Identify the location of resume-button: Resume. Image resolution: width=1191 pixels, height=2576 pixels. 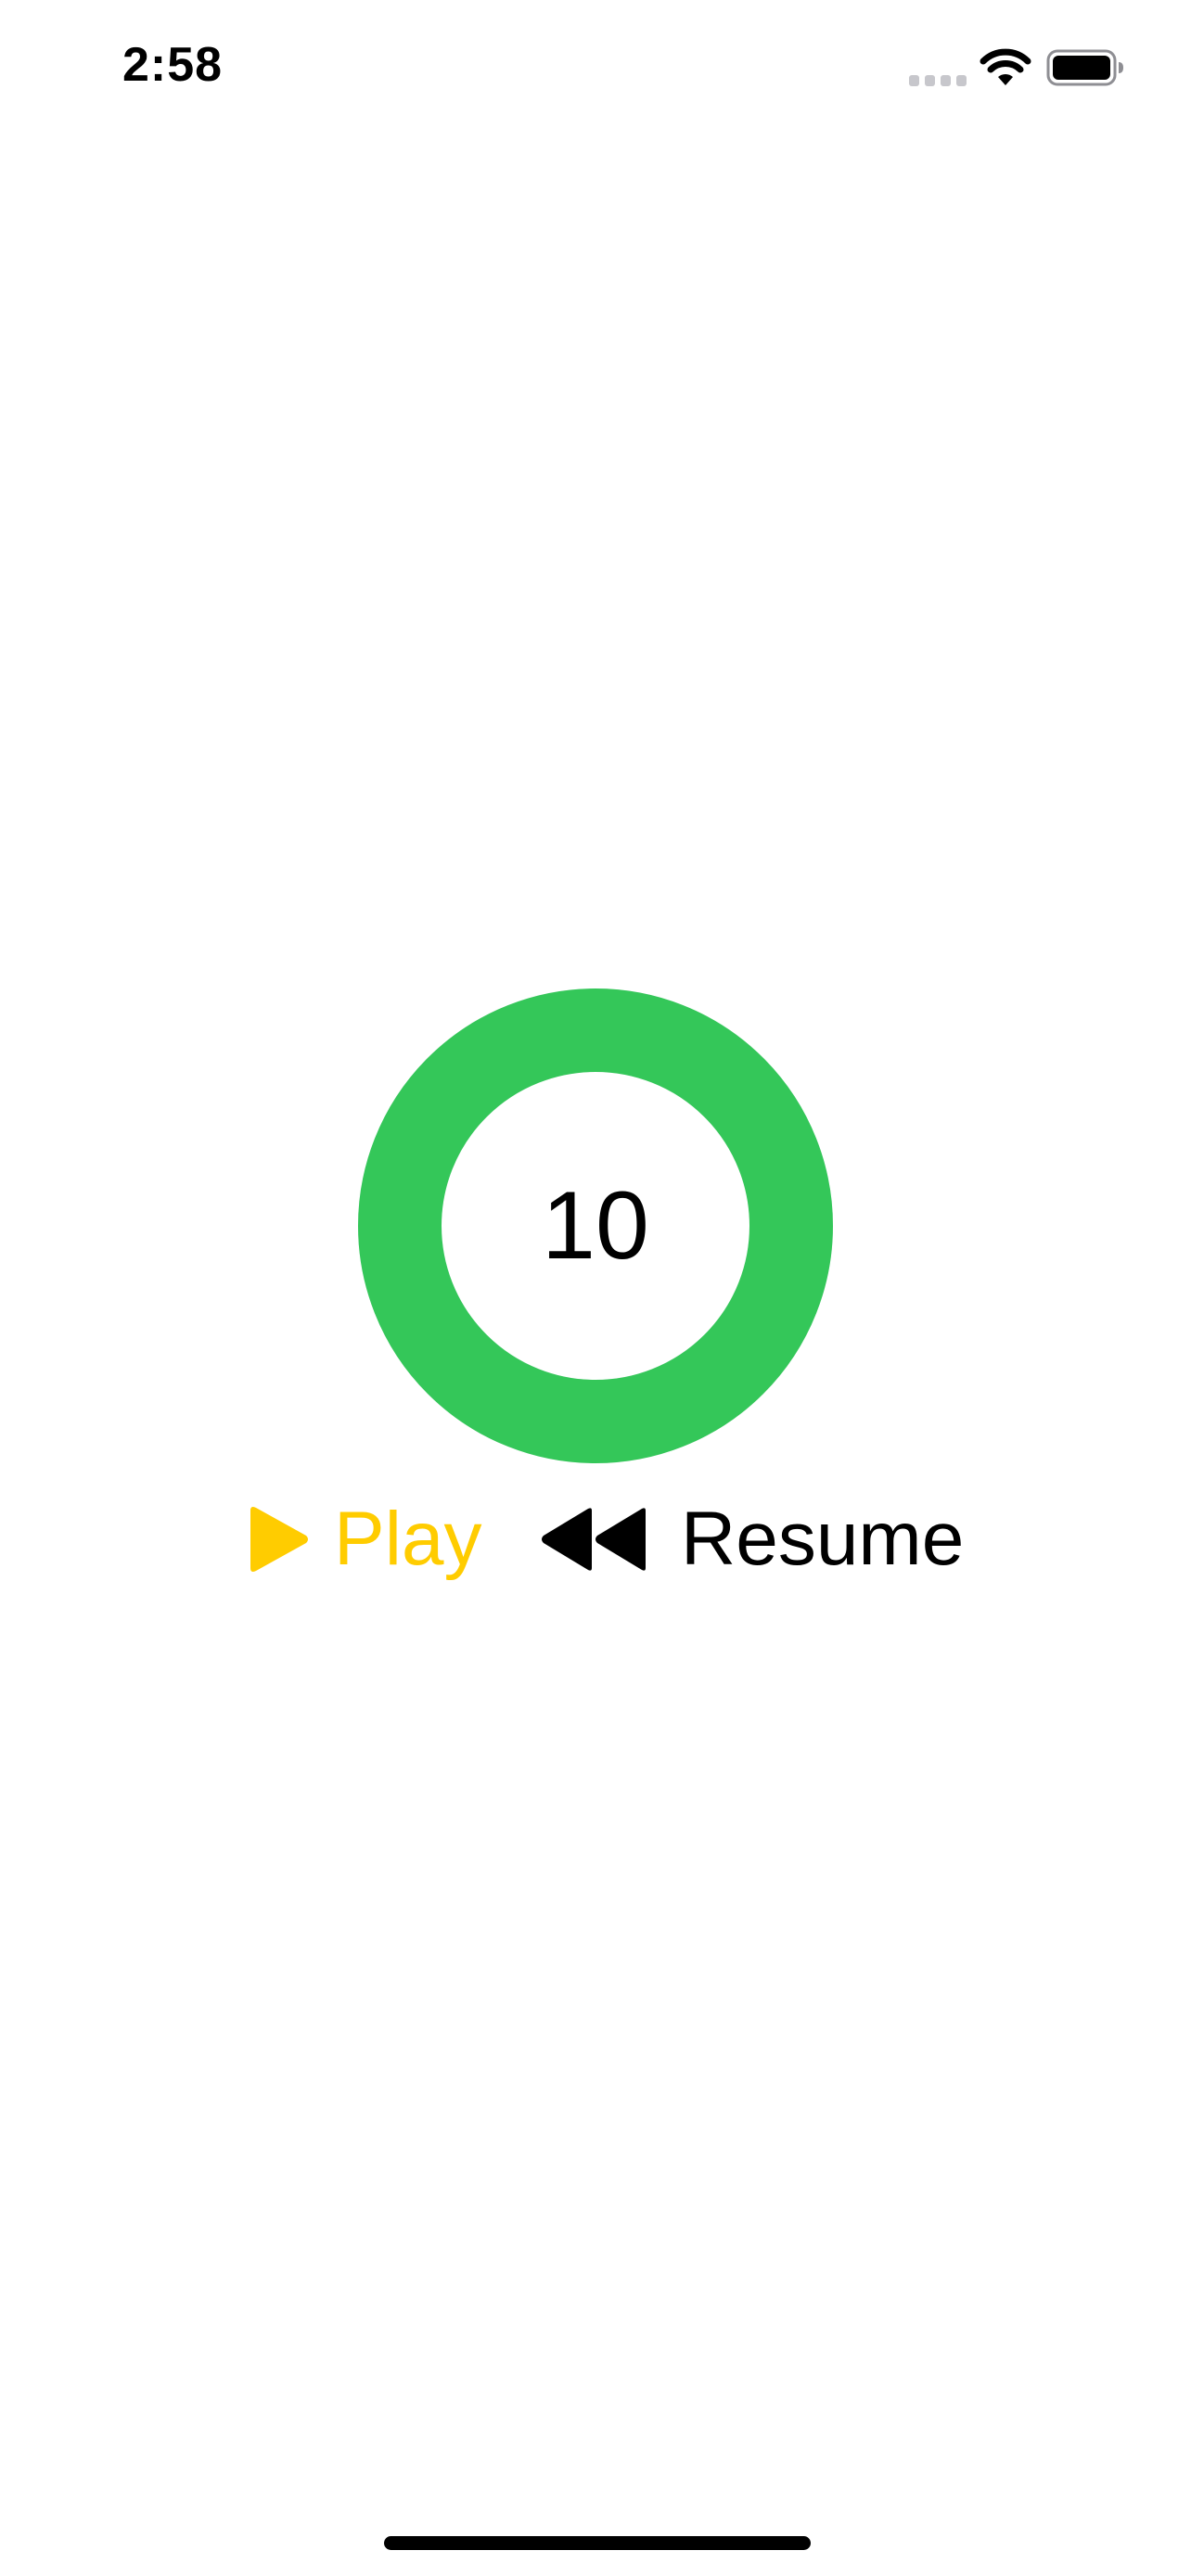
(752, 1539).